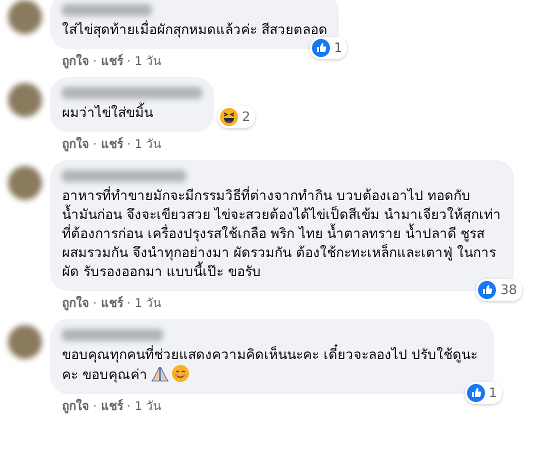 This screenshot has width=540, height=451. I want to click on reaction-badge: 38, so click(499, 290).